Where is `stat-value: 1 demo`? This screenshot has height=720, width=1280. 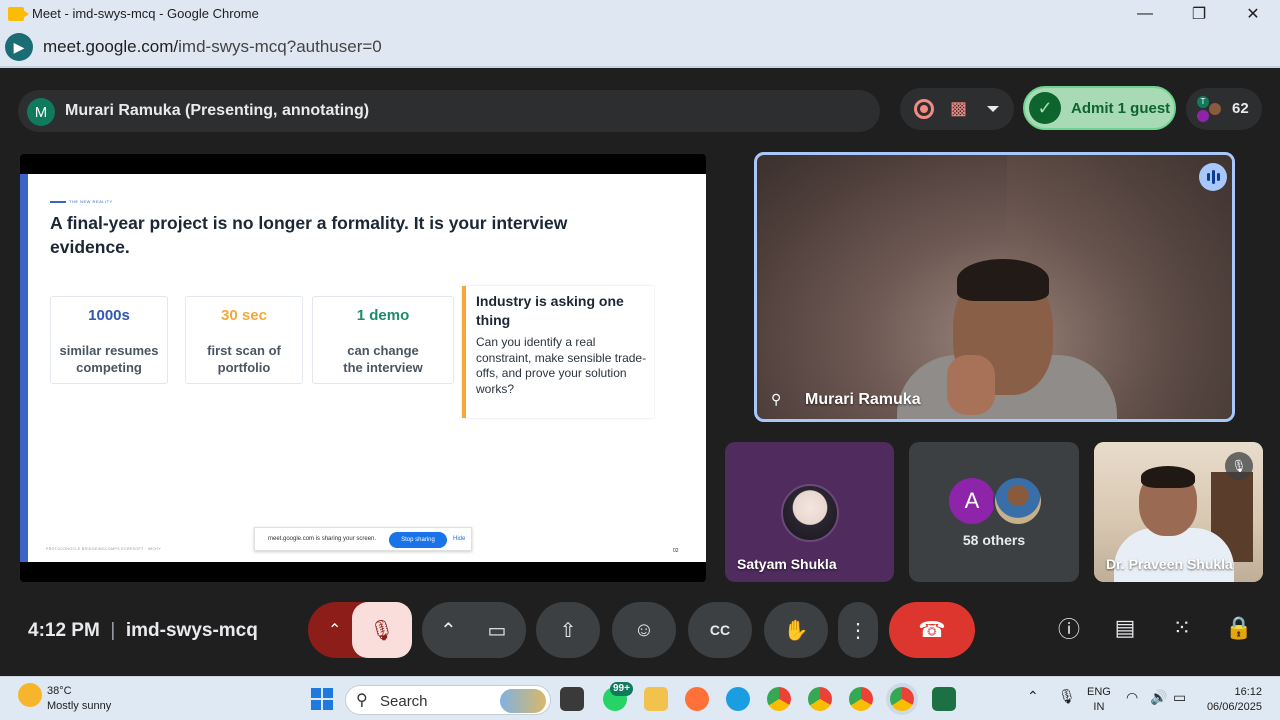
stat-value: 1 demo is located at coordinates (383, 315).